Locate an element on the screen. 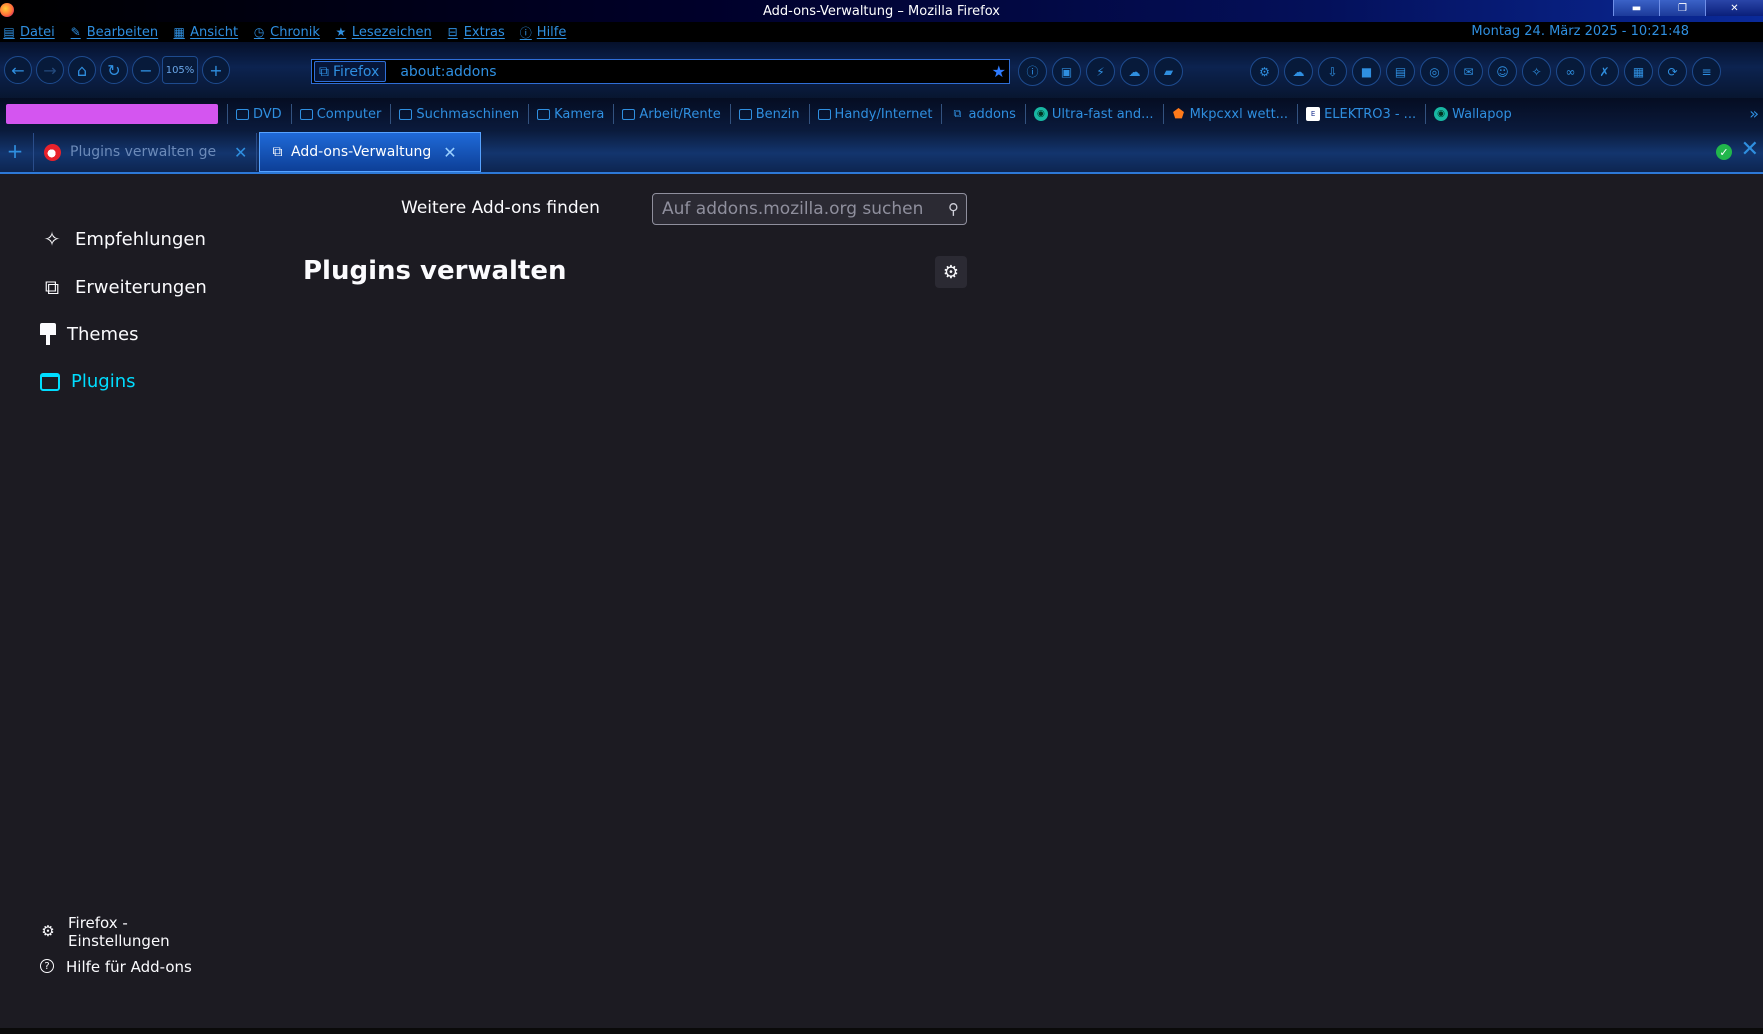 This screenshot has width=1763, height=1034. minus-icon: − is located at coordinates (146, 70).